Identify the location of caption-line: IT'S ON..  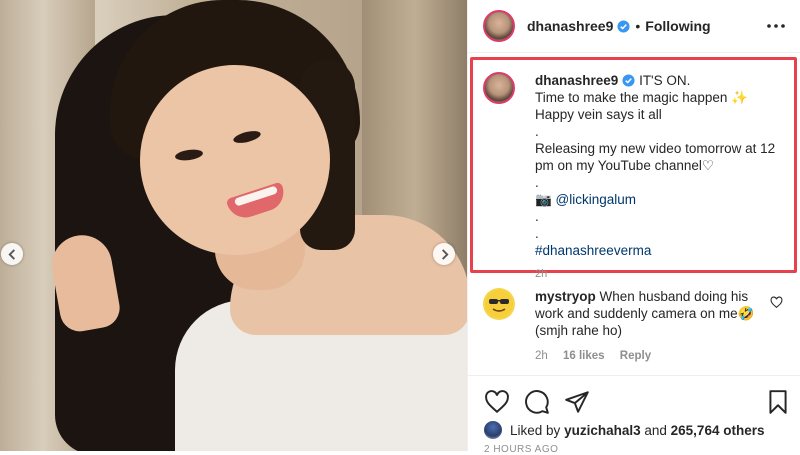
(665, 80).